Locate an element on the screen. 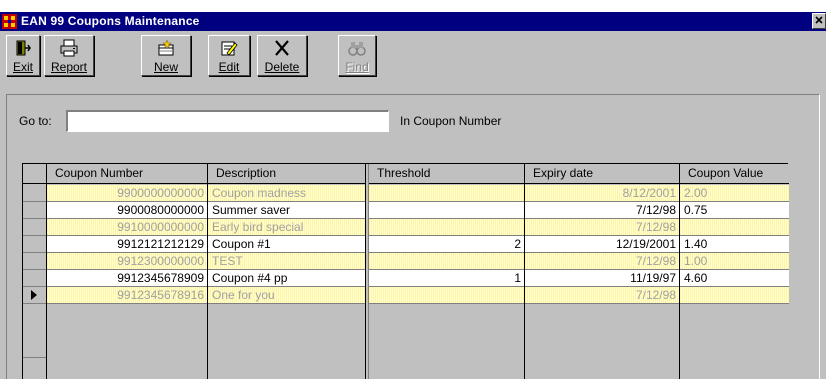 The image size is (826, 379). app-grid-icon is located at coordinates (9, 21).